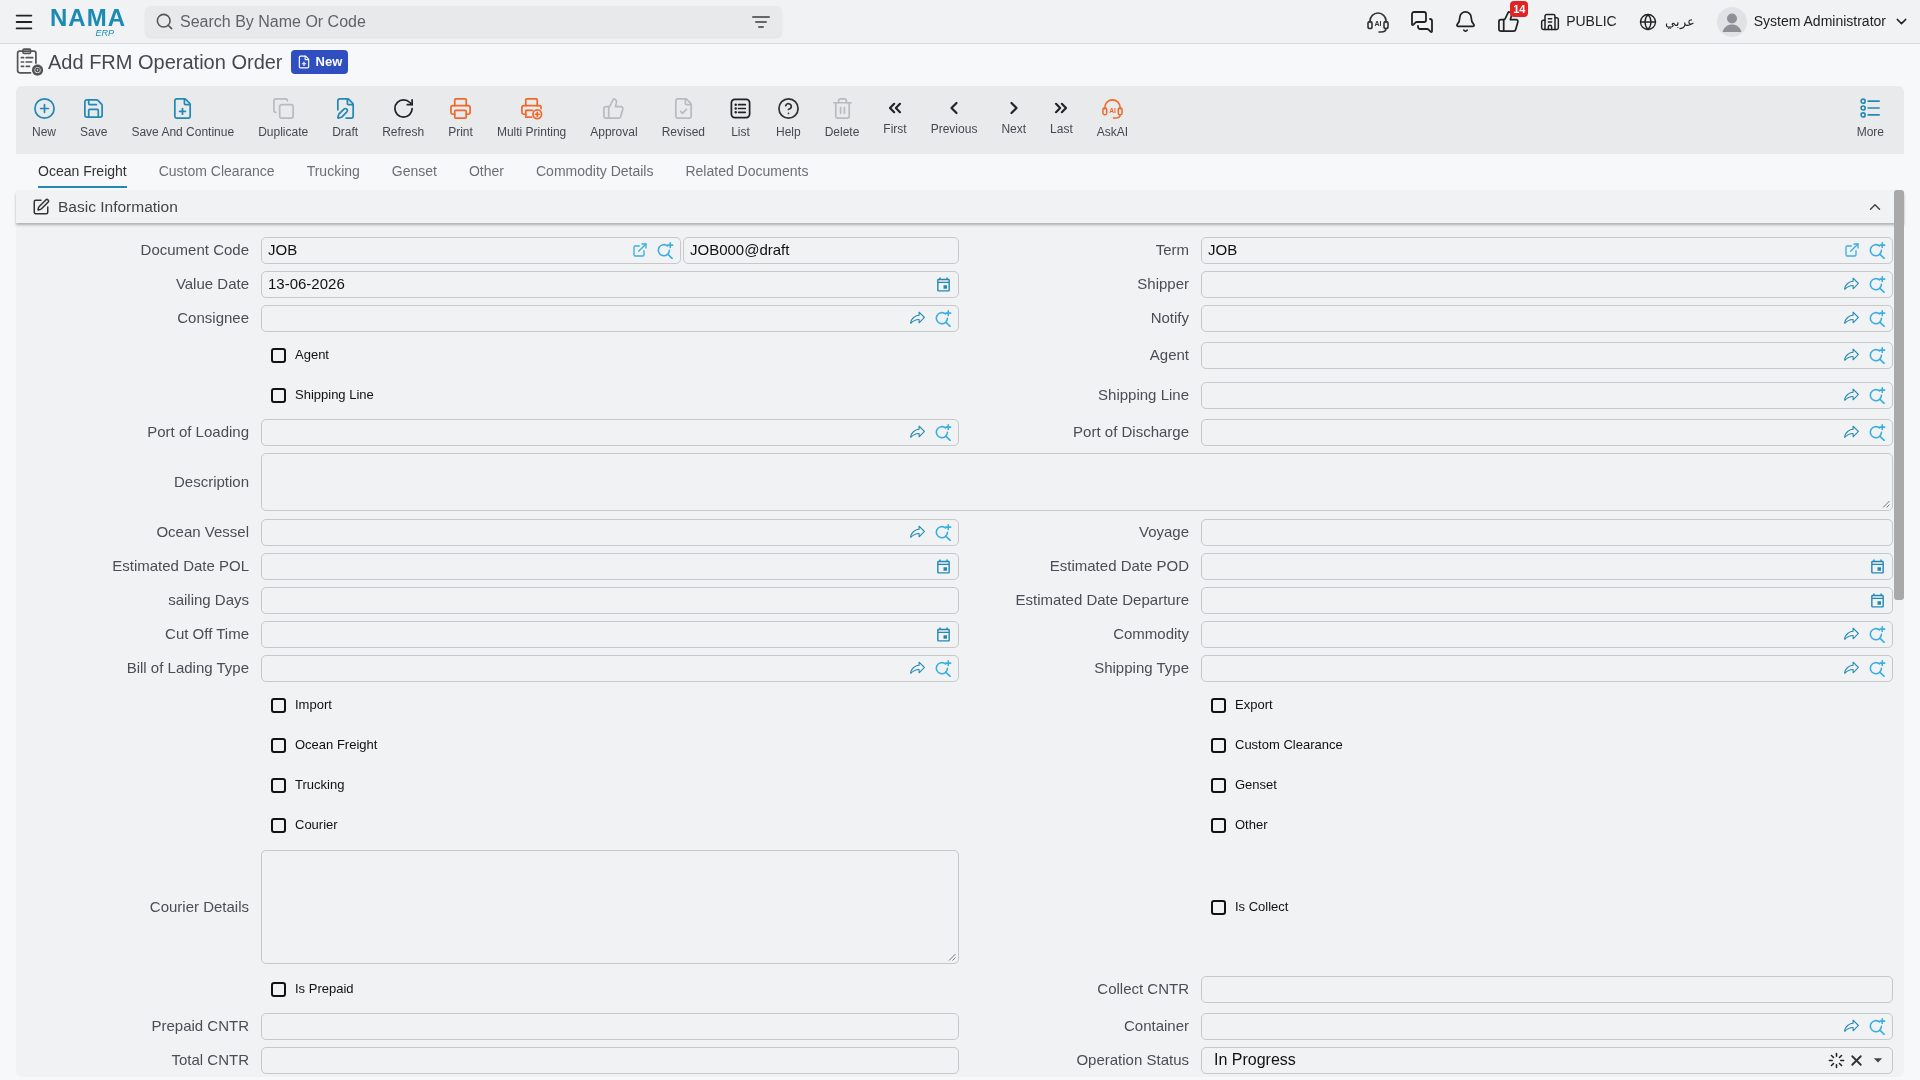 Image resolution: width=1920 pixels, height=1080 pixels. What do you see at coordinates (460, 120) in the screenshot?
I see `toolbar-button: Print` at bounding box center [460, 120].